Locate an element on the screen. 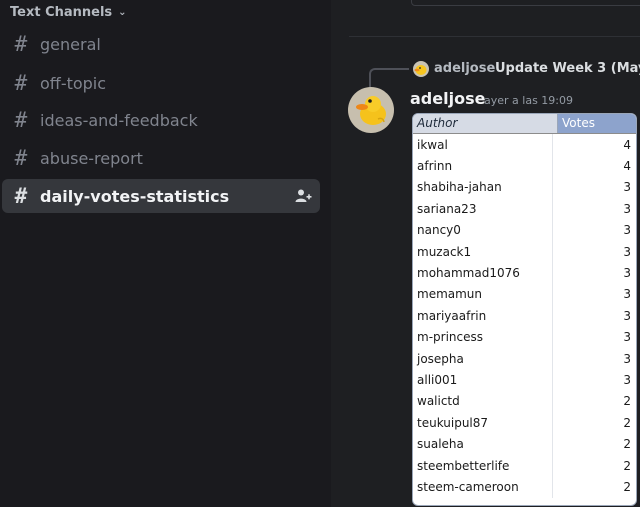 This screenshot has height=507, width=640. cell-author: afrinn is located at coordinates (483, 166).